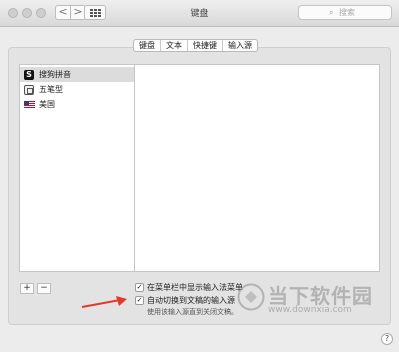 This screenshot has height=352, width=399. Describe the element at coordinates (44, 288) in the screenshot. I see `remove-input-source-button: −` at that location.